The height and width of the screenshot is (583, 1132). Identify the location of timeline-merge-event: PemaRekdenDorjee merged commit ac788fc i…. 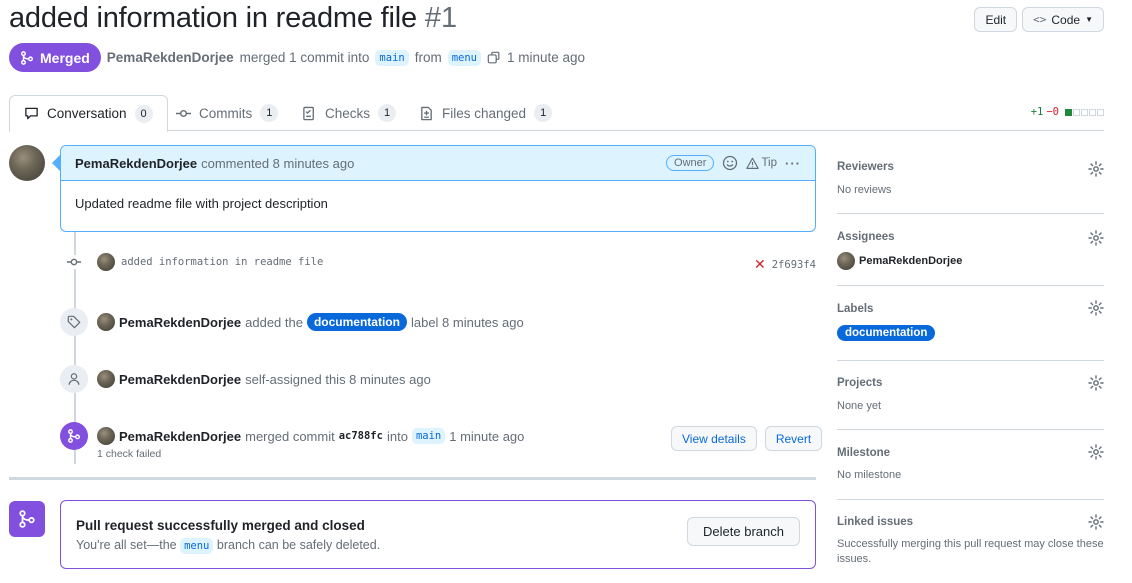
(292, 436).